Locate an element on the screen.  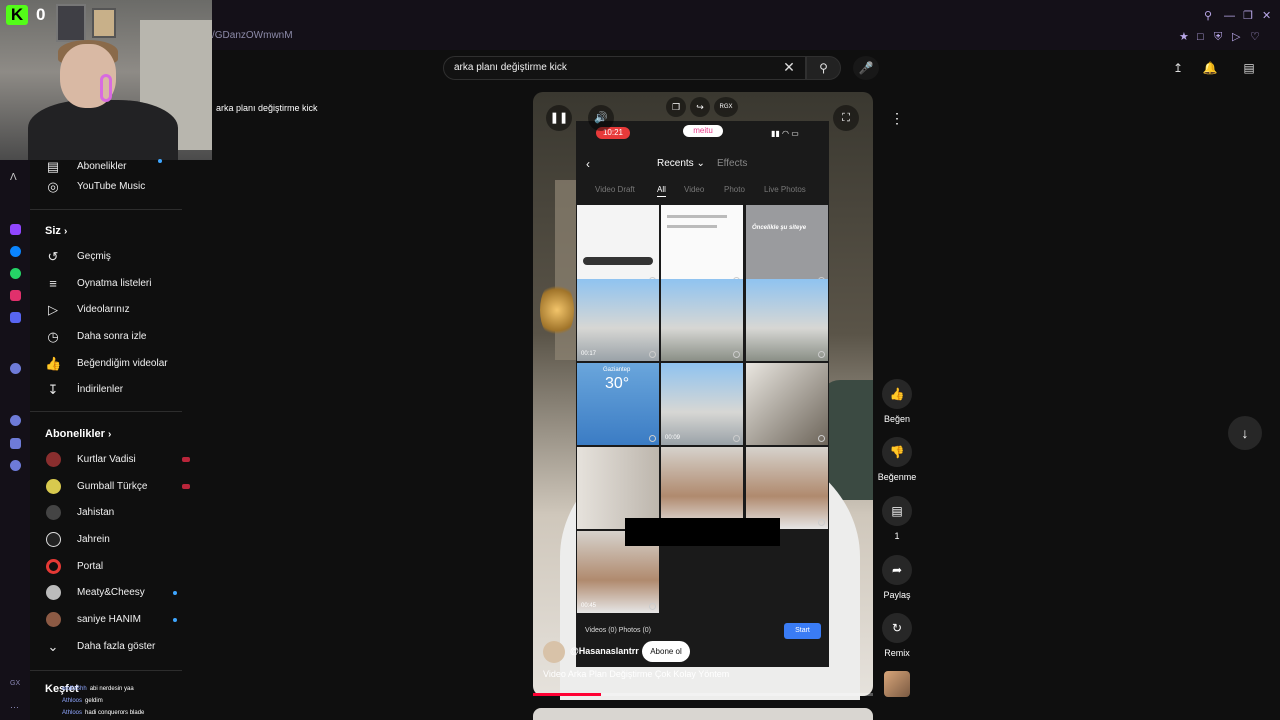
sidebar-item-playlists: ≡ Oynatma listeleri is located at coordinates (125, 284).